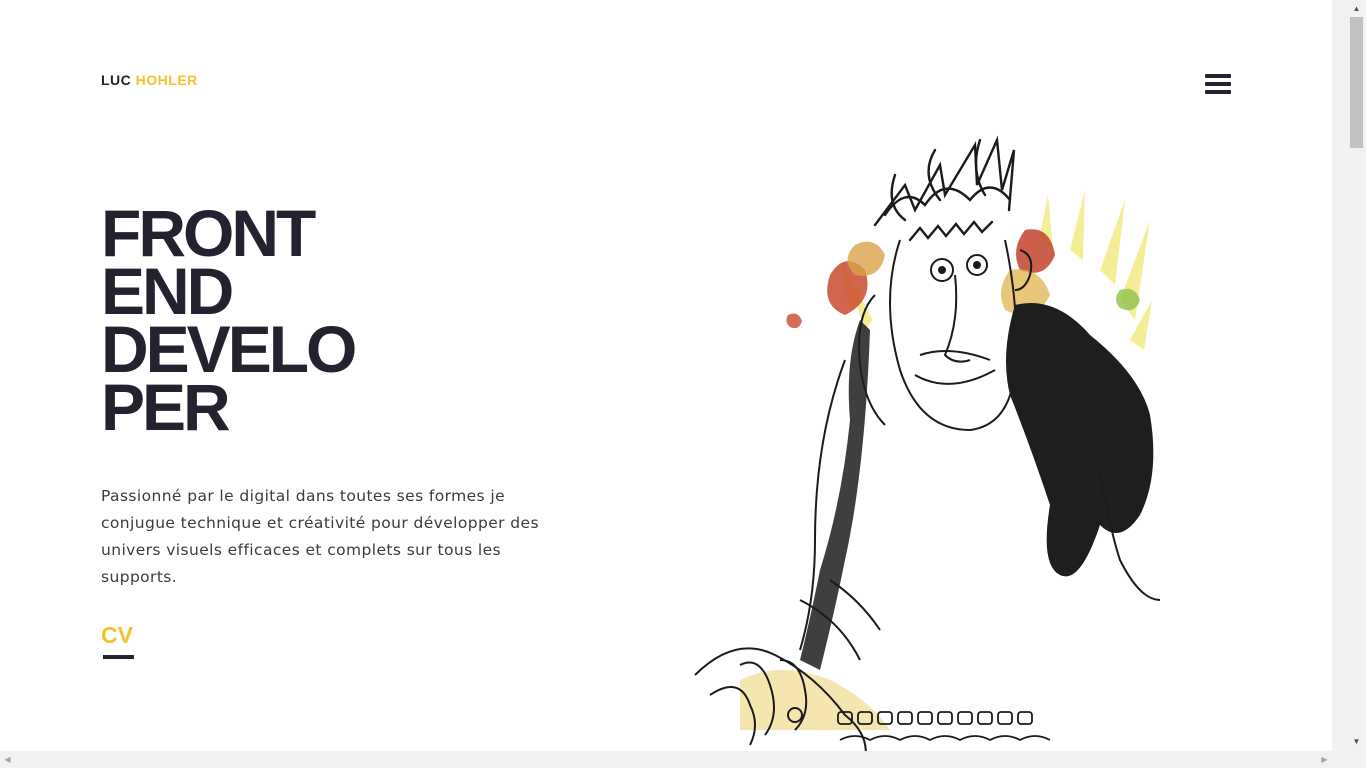 The image size is (1366, 768). Describe the element at coordinates (1324, 759) in the screenshot. I see `scroll-right-arrow-icon: ▶` at that location.